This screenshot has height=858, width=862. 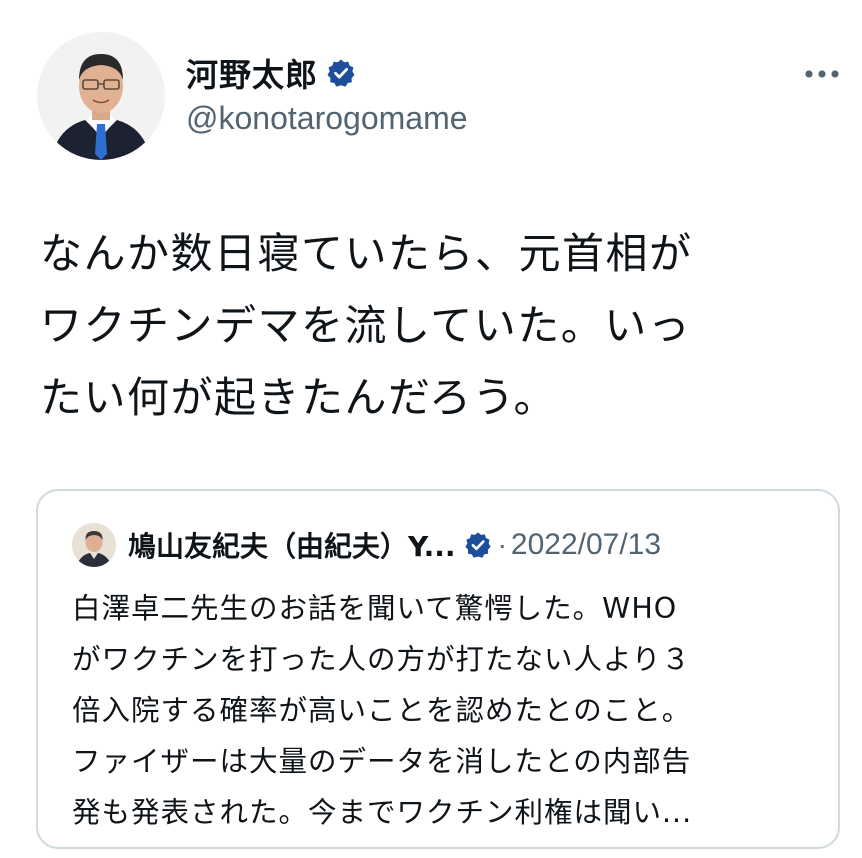 I want to click on quoted-date: 2022/07/13, so click(x=586, y=545).